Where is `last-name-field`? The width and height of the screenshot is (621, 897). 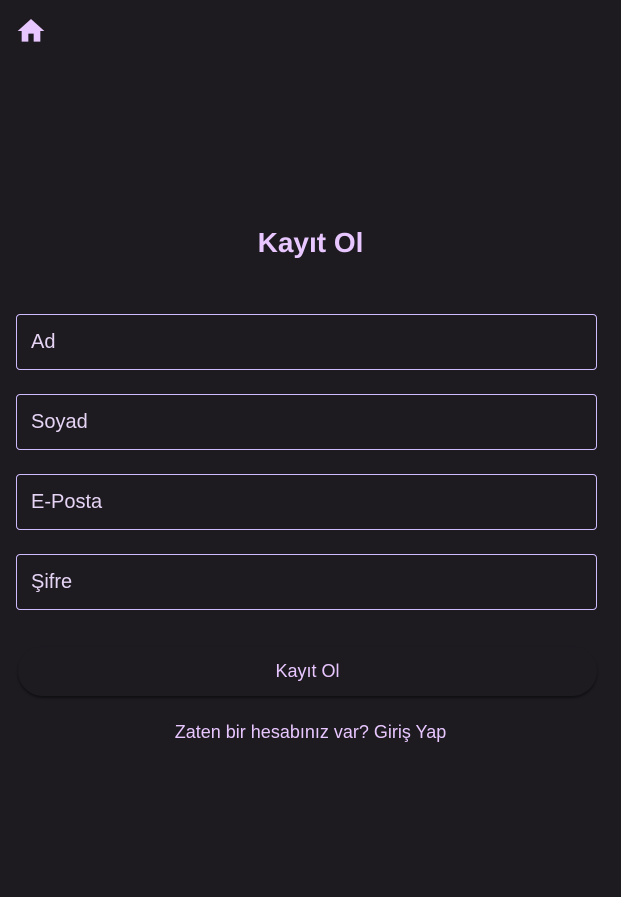
last-name-field is located at coordinates (306, 422).